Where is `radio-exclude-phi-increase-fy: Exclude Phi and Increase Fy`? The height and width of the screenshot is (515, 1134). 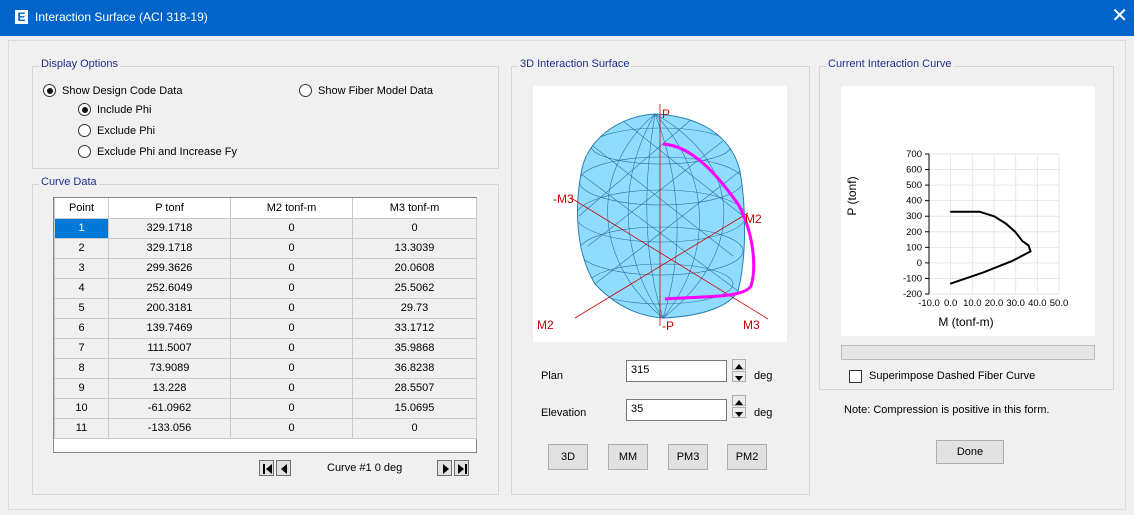 radio-exclude-phi-increase-fy: Exclude Phi and Increase Fy is located at coordinates (157, 151).